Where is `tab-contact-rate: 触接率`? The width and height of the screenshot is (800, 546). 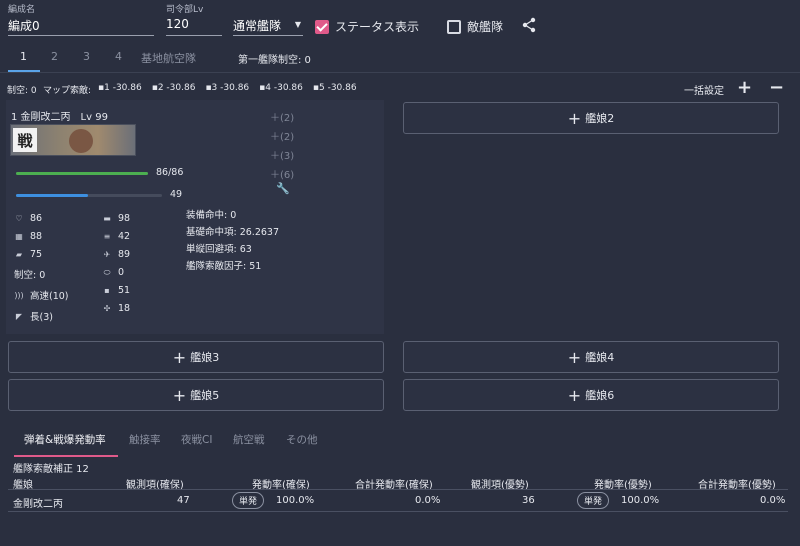 tab-contact-rate: 触接率 is located at coordinates (145, 439).